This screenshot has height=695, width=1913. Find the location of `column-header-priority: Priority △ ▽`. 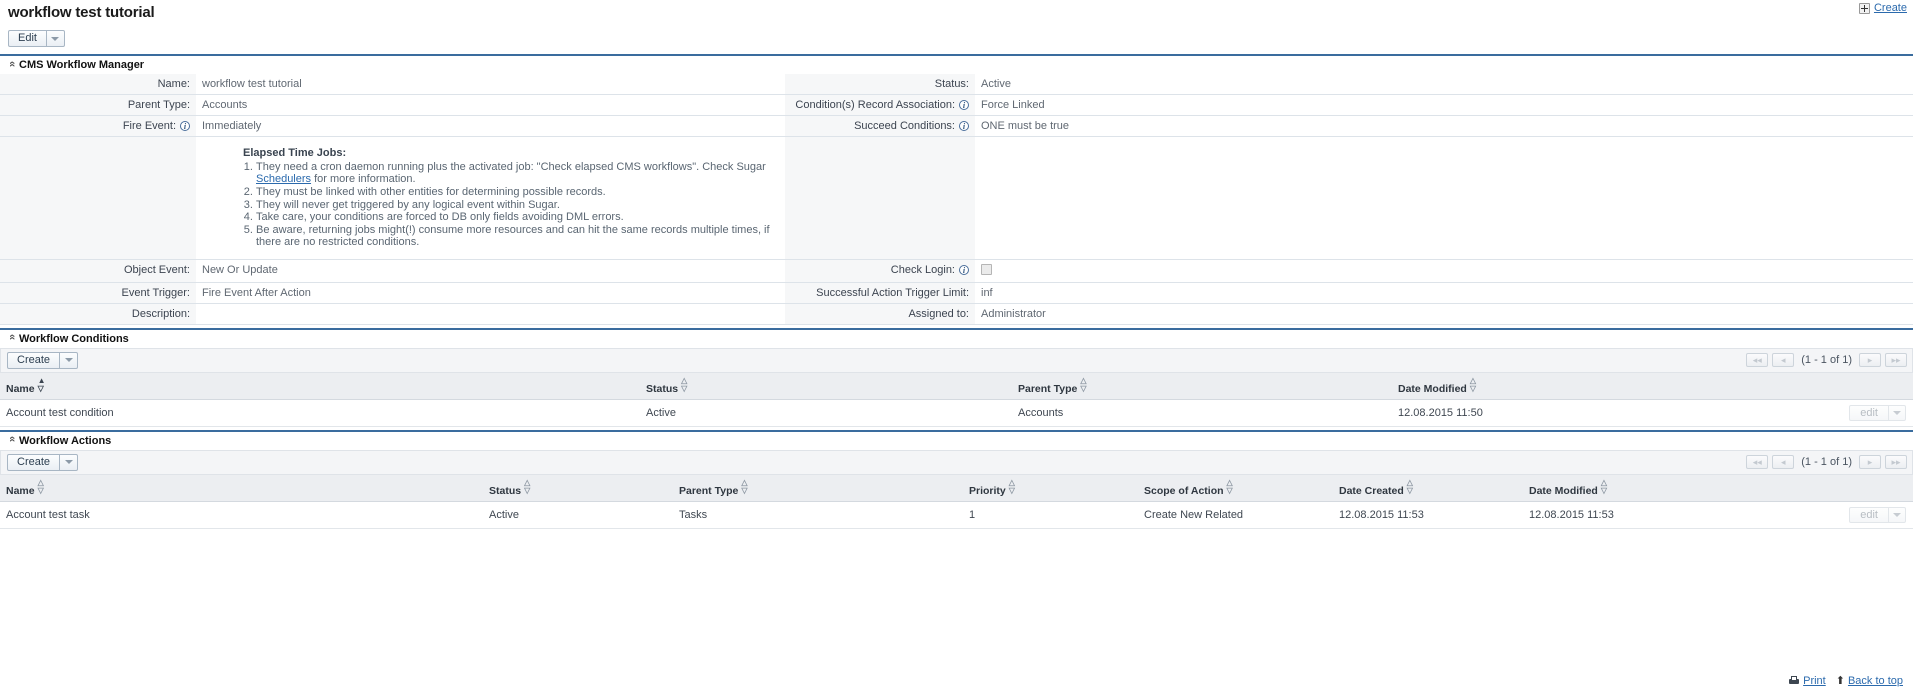

column-header-priority: Priority △ ▽ is located at coordinates (1050, 487).